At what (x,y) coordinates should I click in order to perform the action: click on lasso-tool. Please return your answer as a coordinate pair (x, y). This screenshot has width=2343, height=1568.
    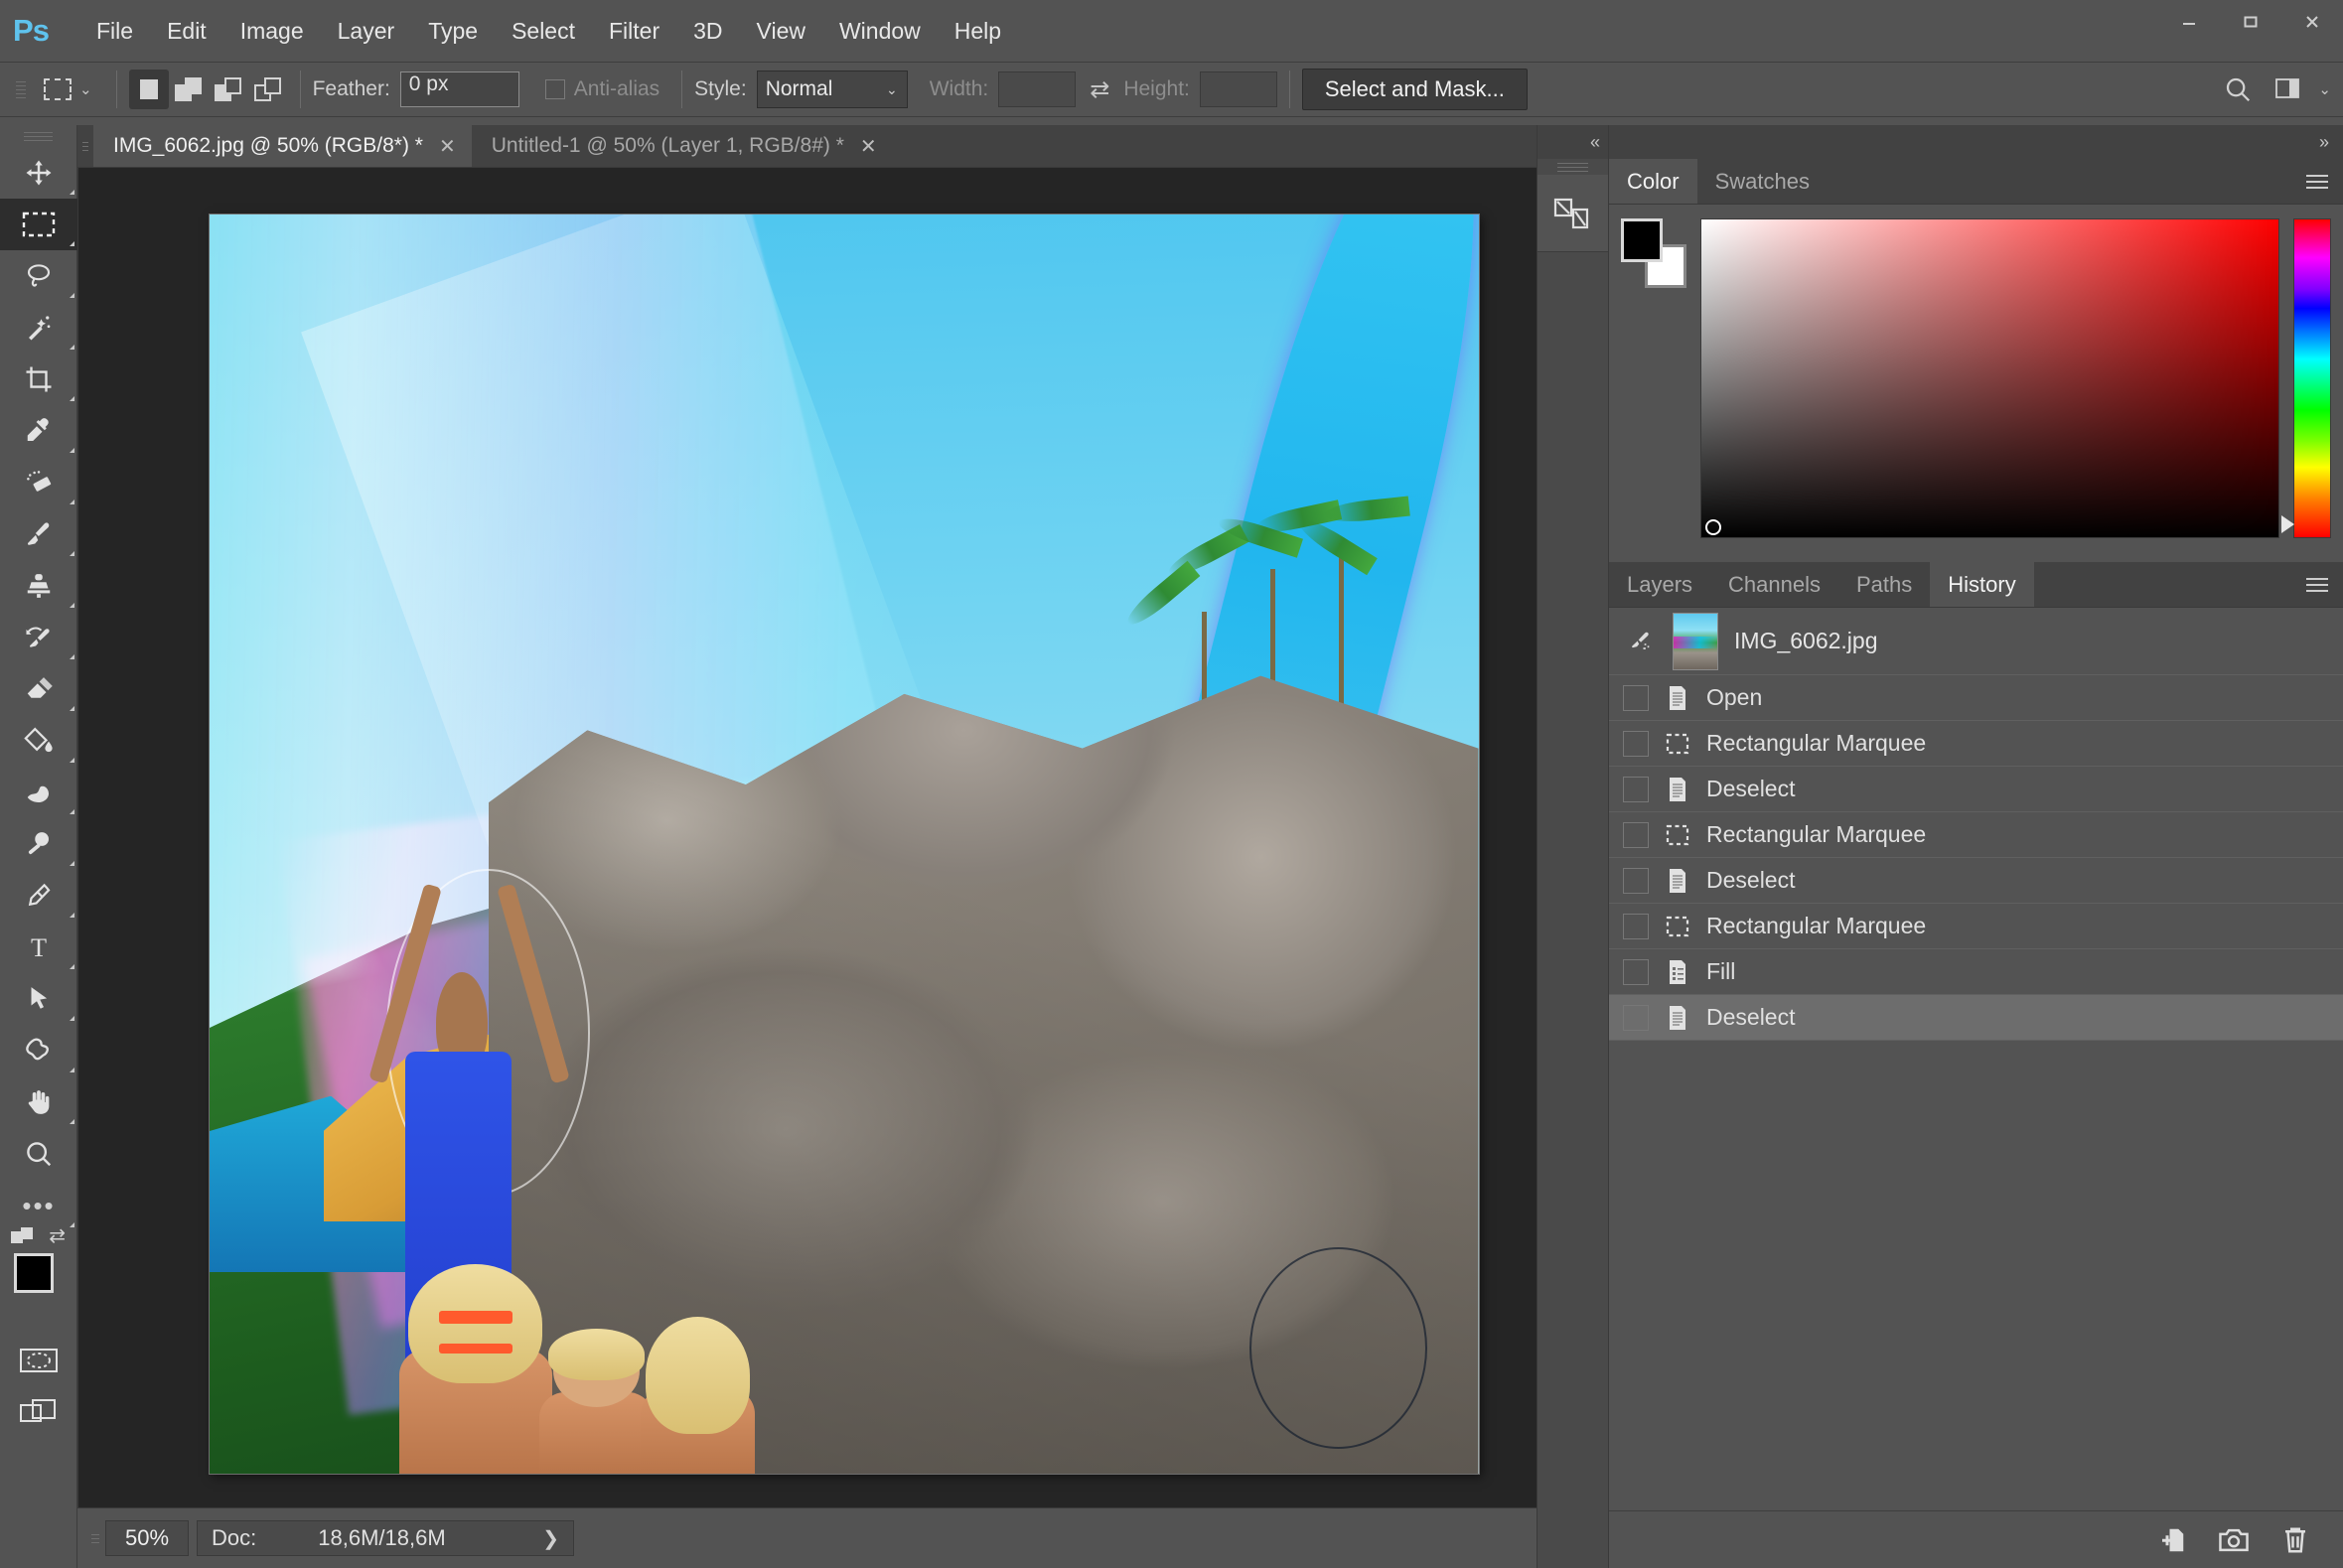
    Looking at the image, I should click on (39, 276).